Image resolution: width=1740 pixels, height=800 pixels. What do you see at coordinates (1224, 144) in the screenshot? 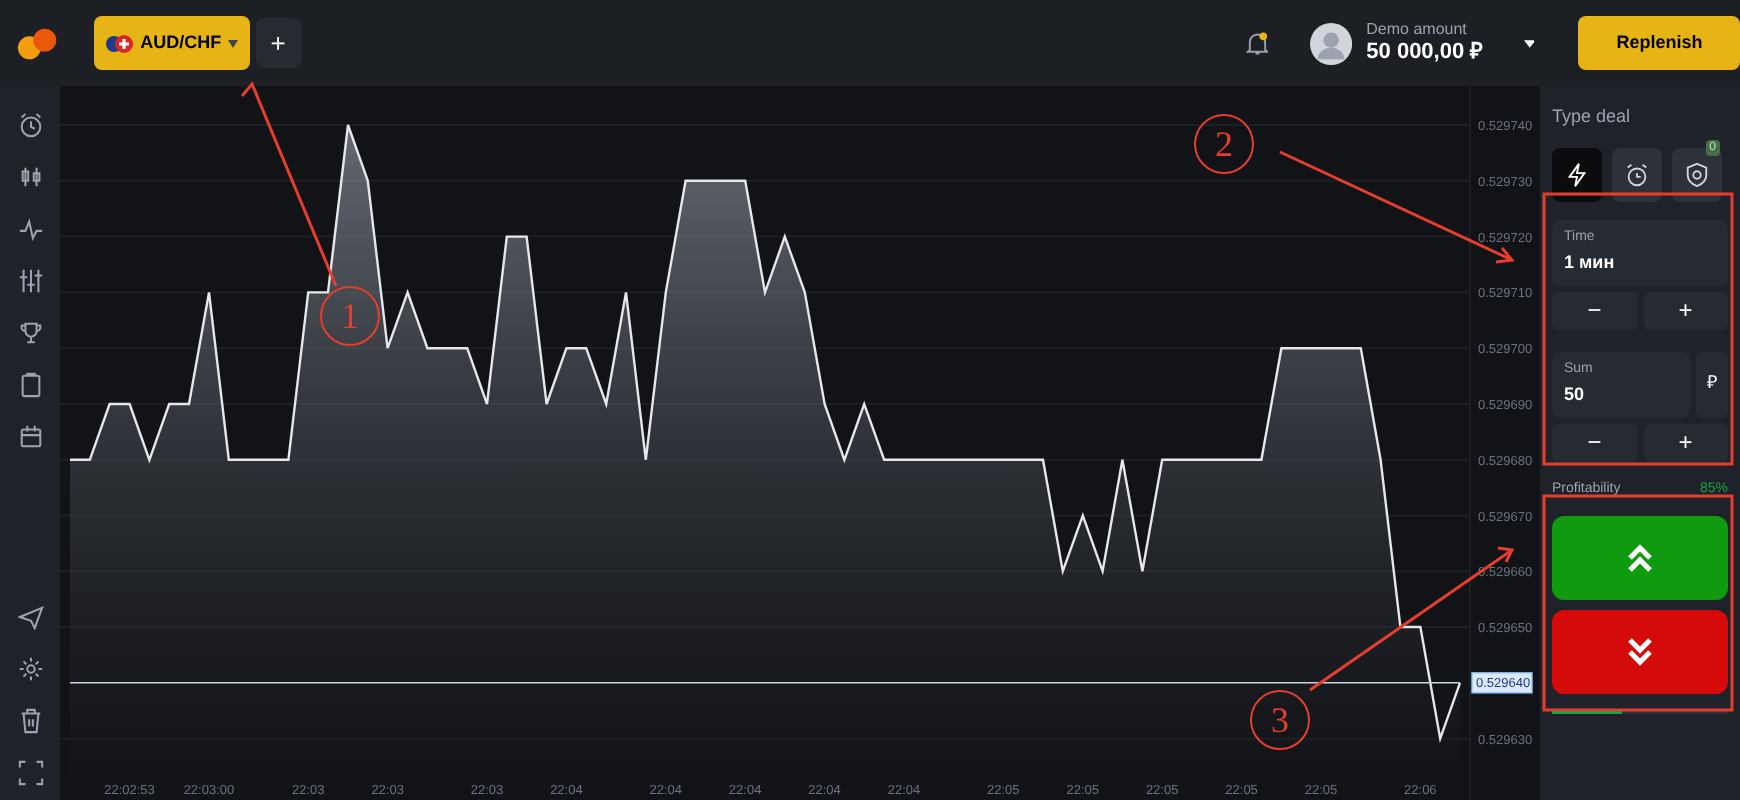
I see `step-number: 2` at bounding box center [1224, 144].